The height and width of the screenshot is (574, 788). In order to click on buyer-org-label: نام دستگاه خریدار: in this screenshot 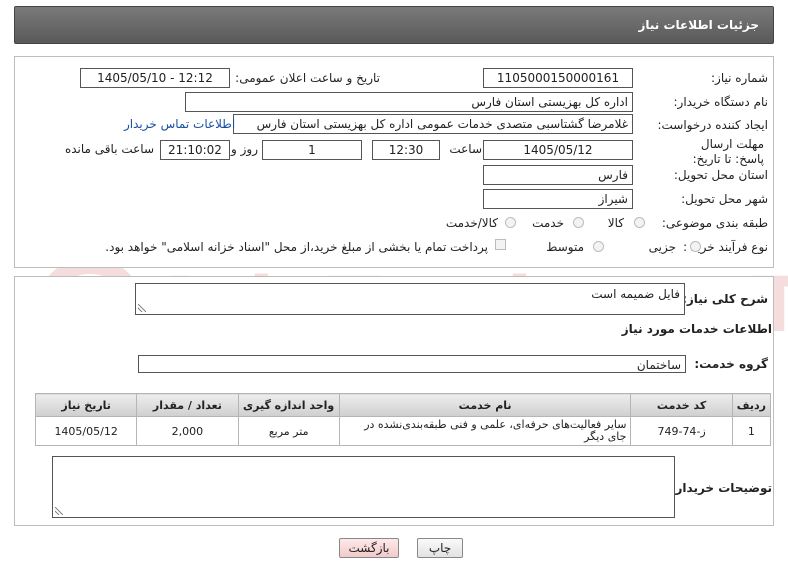, I will do `click(721, 102)`.